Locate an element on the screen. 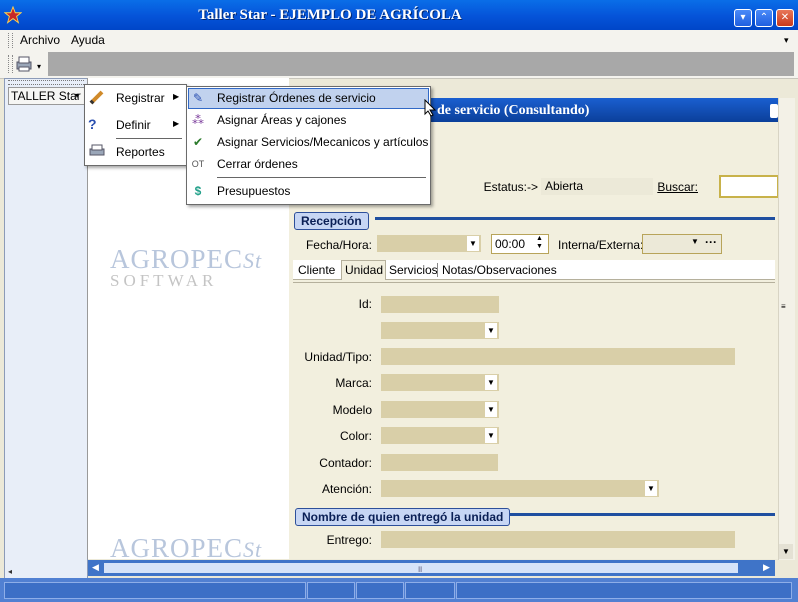  scroll-right-arrow-icon: ▶ is located at coordinates (766, 567).